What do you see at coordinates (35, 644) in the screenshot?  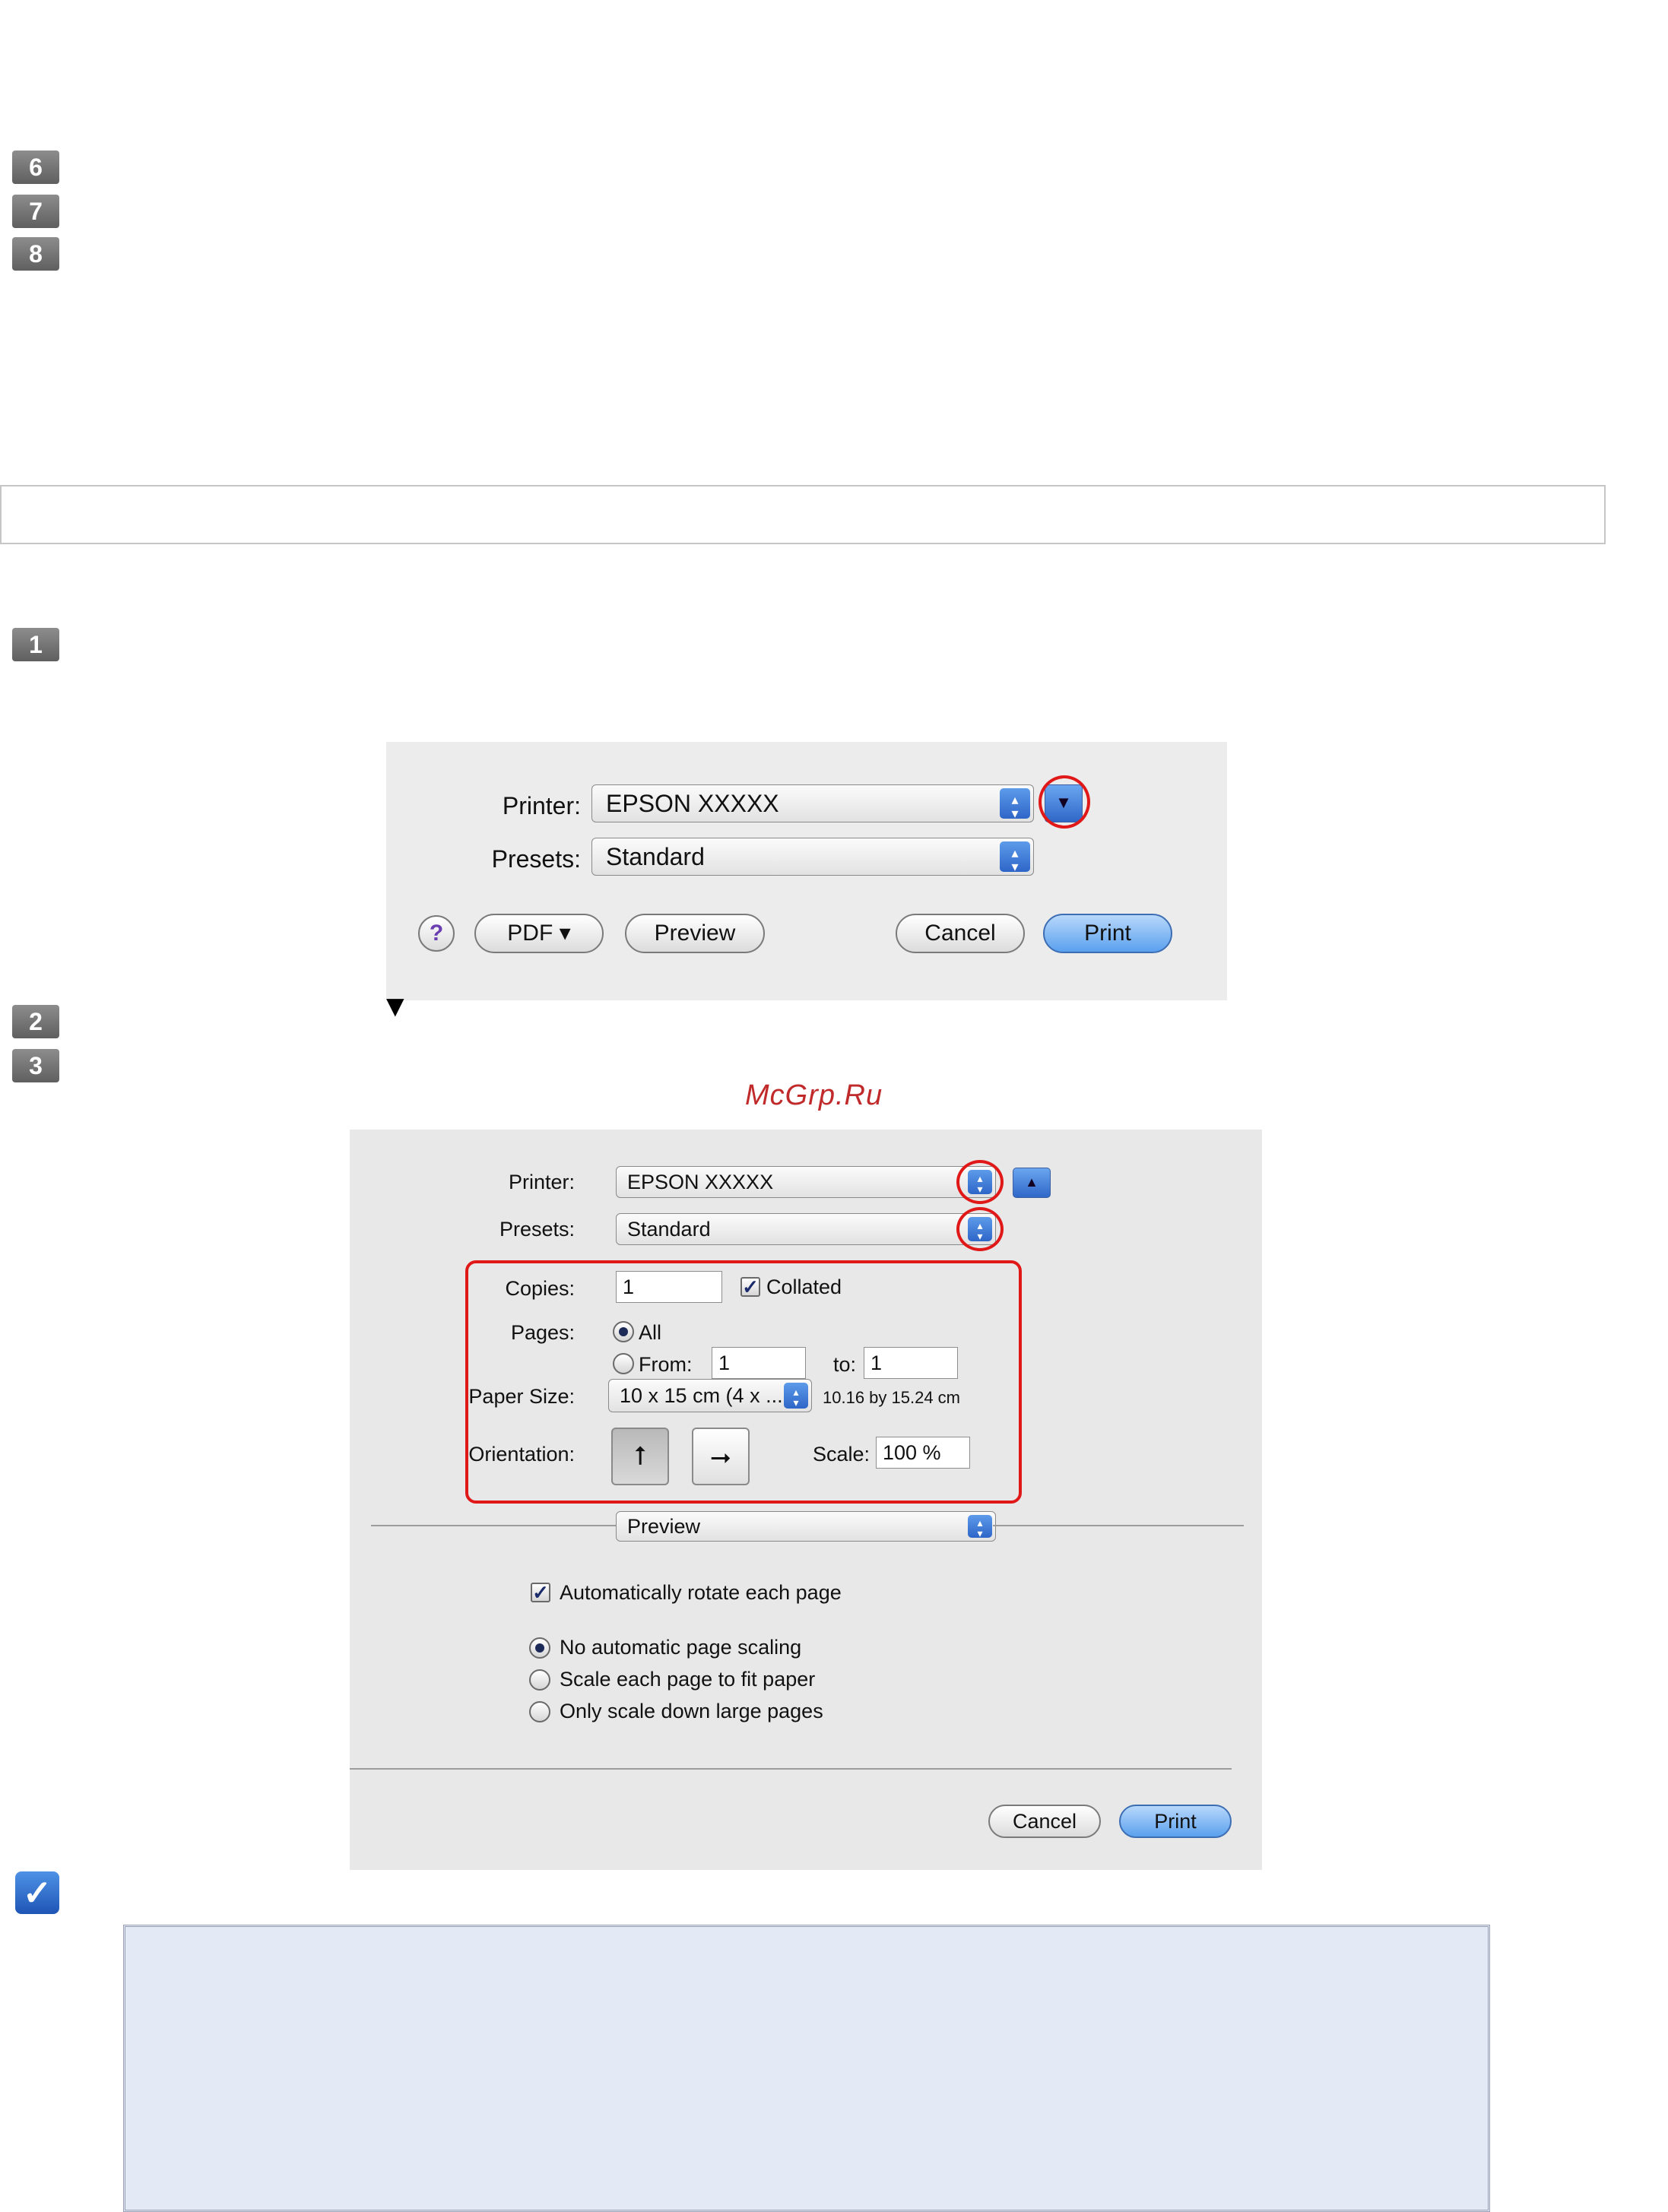 I see `step-1-badge: 1` at bounding box center [35, 644].